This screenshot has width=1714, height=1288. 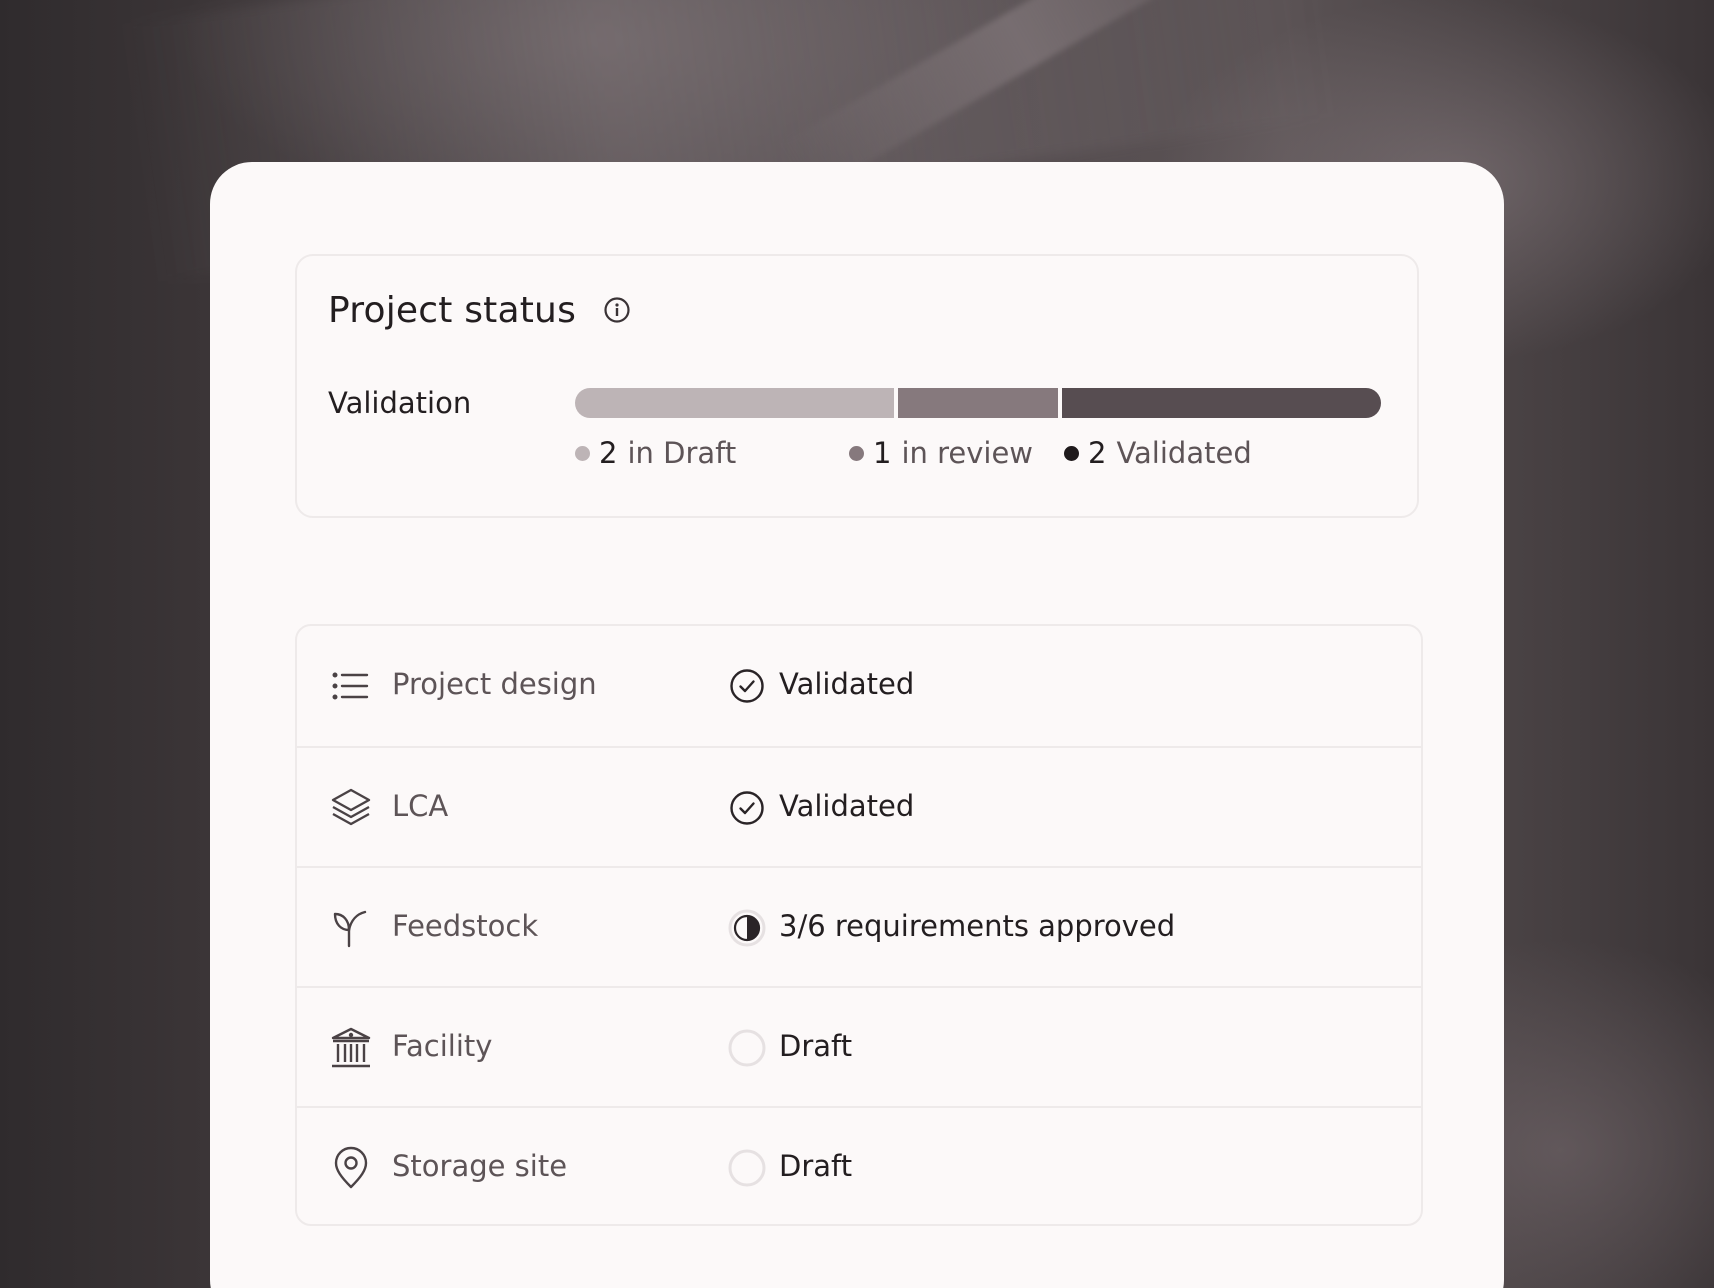 I want to click on project-status-title: Project status, so click(x=452, y=310).